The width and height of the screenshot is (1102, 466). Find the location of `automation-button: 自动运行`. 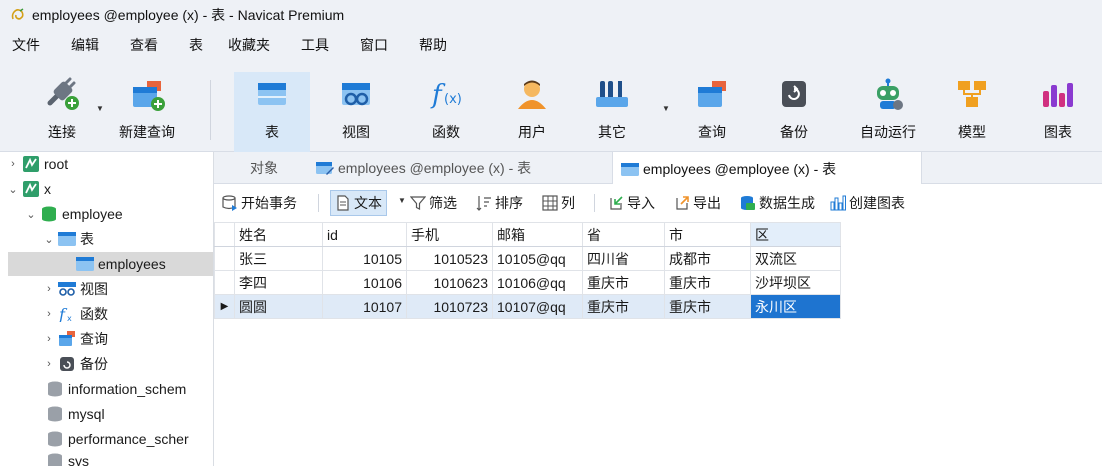

automation-button: 自动运行 is located at coordinates (888, 112).